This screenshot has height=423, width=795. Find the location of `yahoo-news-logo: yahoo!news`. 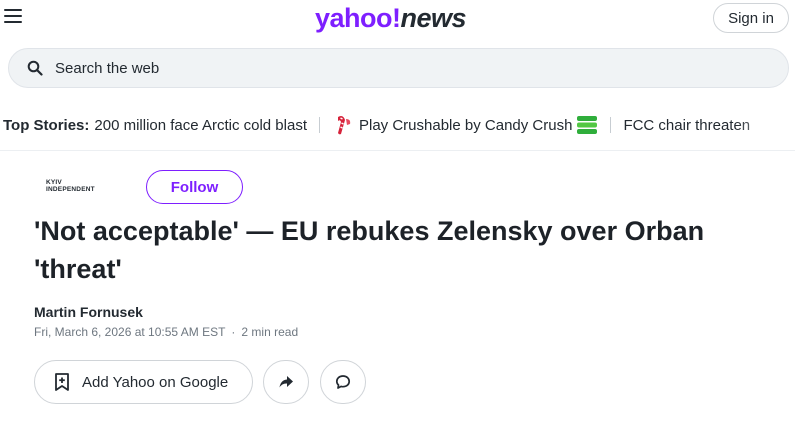

yahoo-news-logo: yahoo!news is located at coordinates (391, 18).